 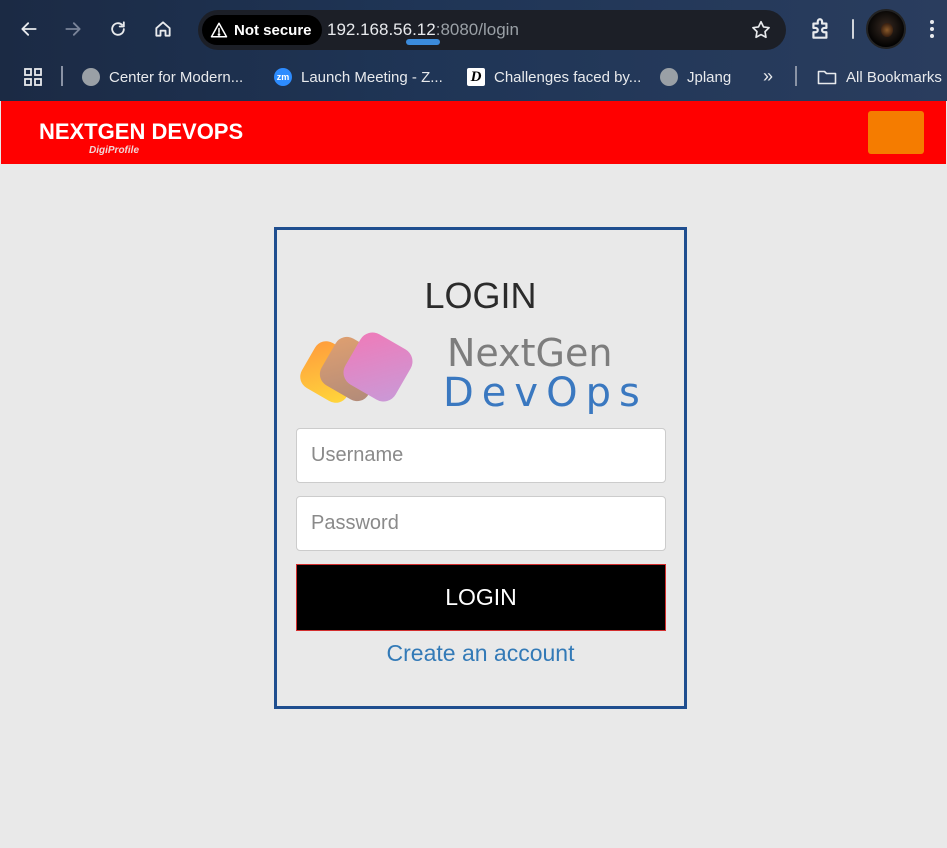 What do you see at coordinates (473, 132) in the screenshot?
I see `site-navbar: NEXTGEN DEVOPS DigiProfile` at bounding box center [473, 132].